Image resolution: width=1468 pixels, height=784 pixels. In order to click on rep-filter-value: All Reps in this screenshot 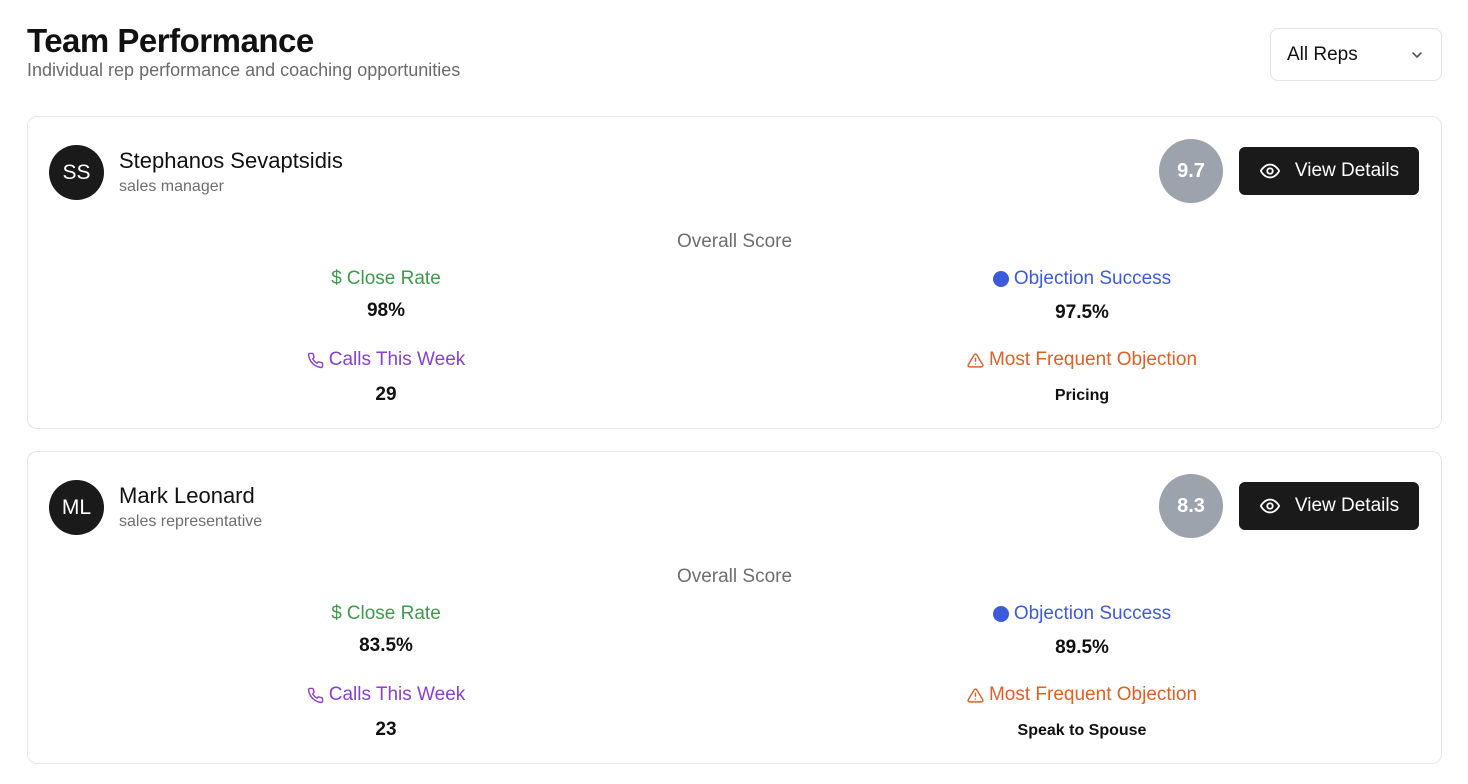, I will do `click(1322, 54)`.